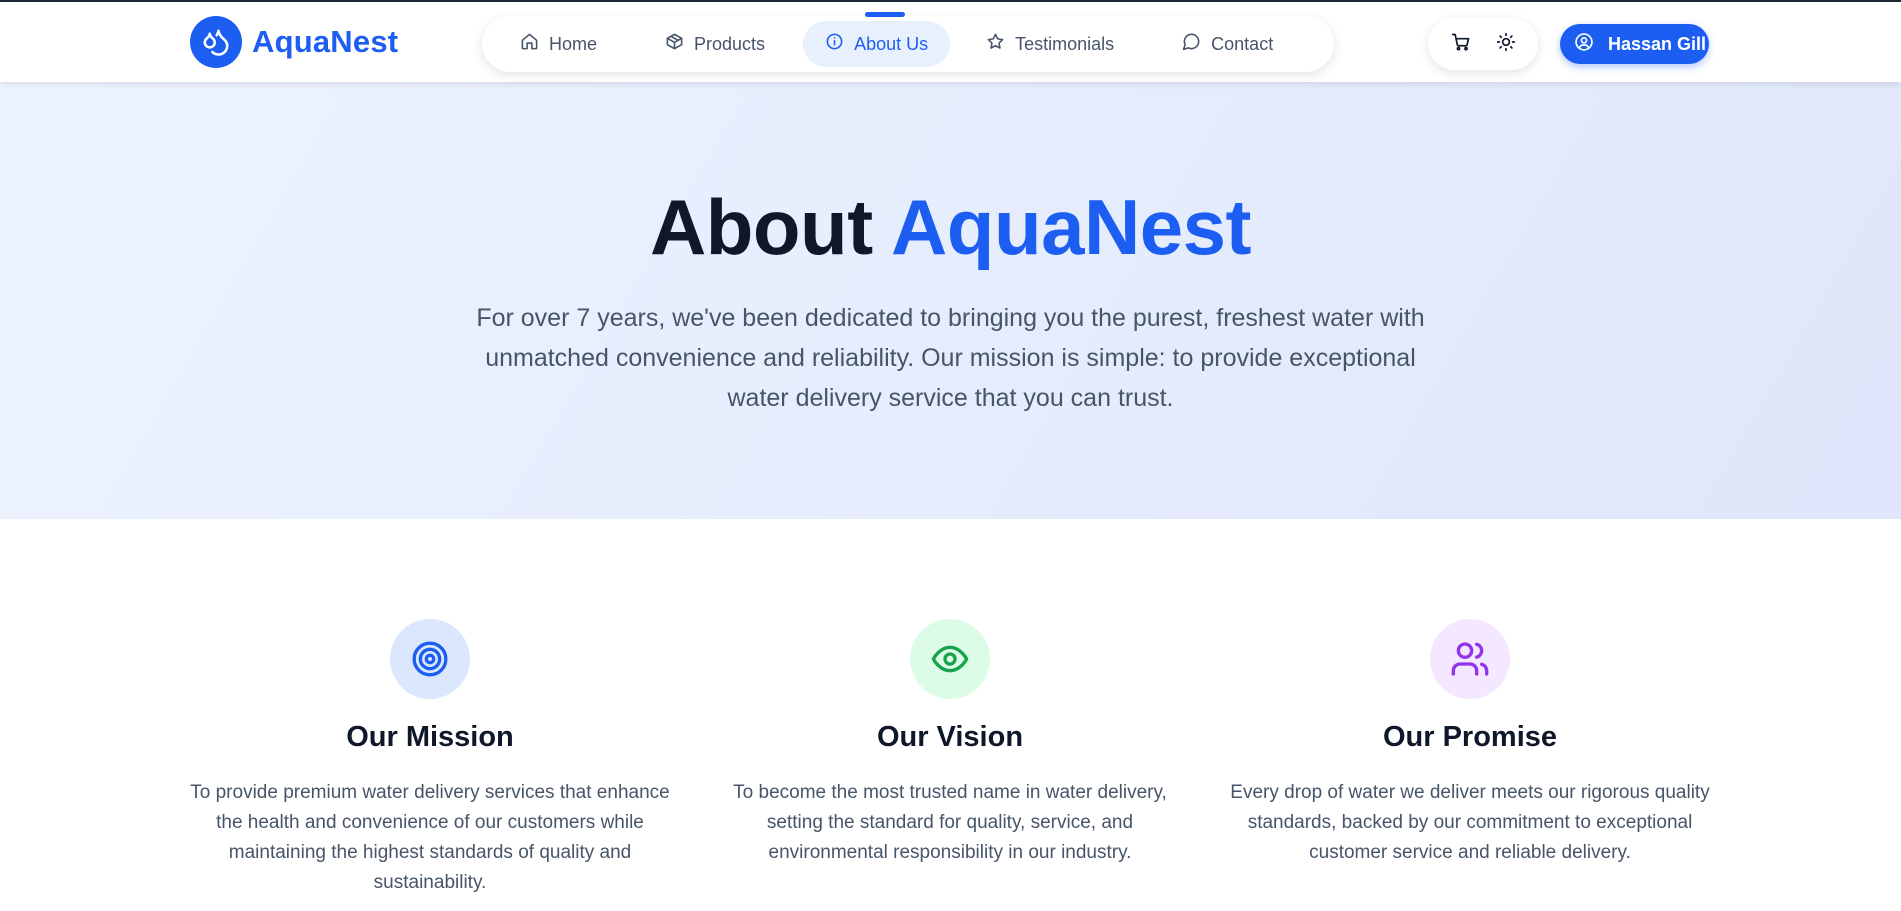  I want to click on card-title: Our Vision, so click(950, 737).